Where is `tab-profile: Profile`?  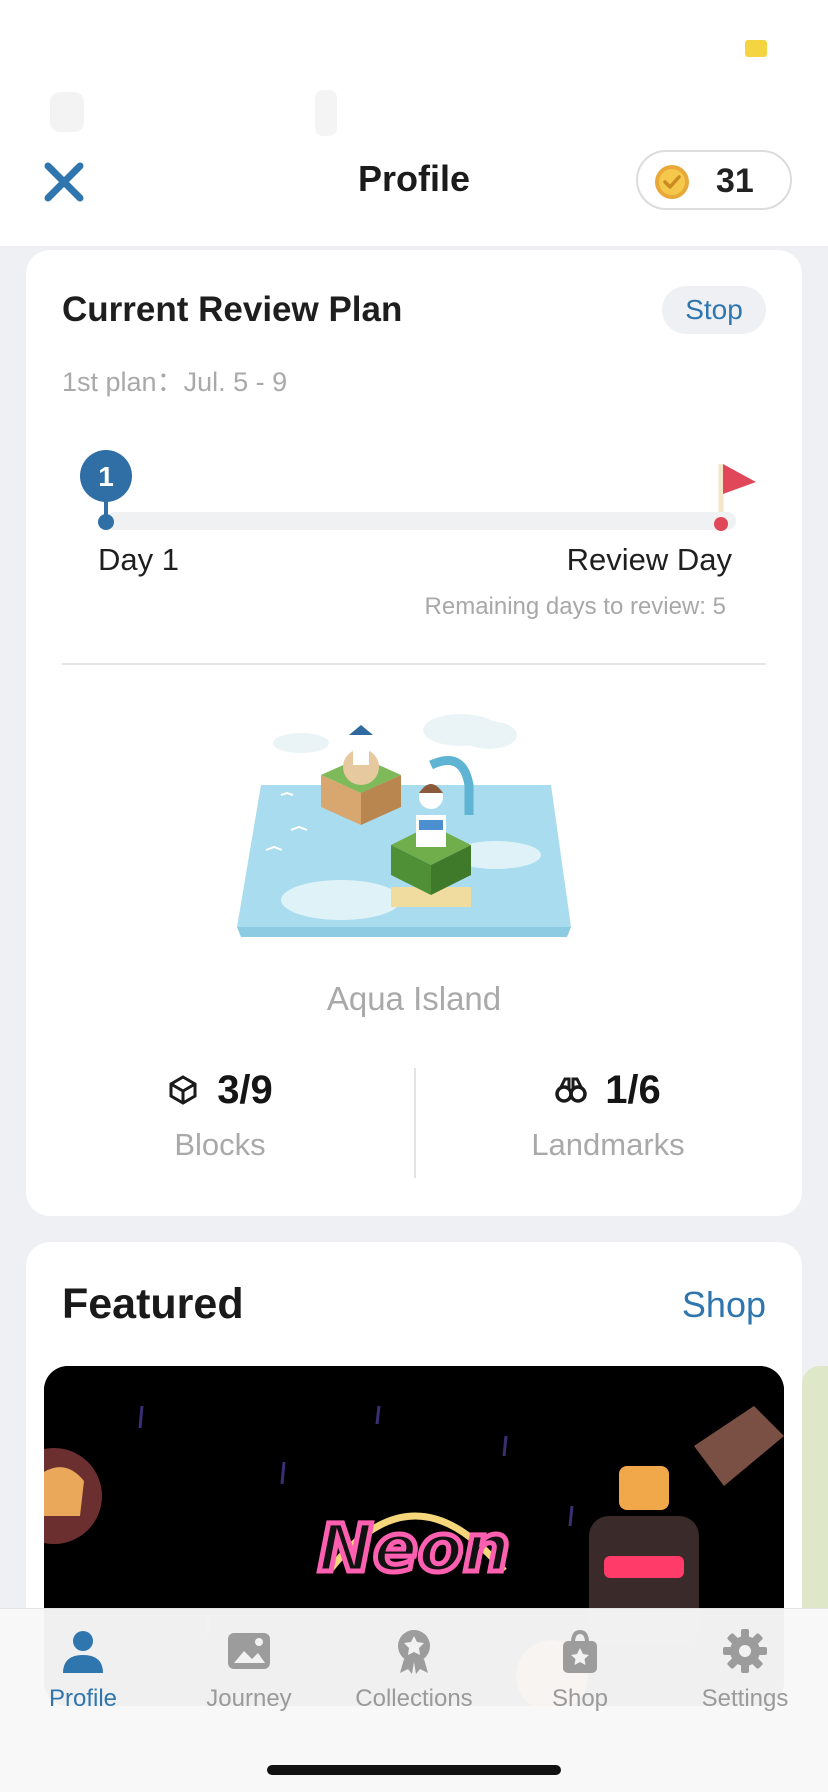
tab-profile: Profile is located at coordinates (83, 1670).